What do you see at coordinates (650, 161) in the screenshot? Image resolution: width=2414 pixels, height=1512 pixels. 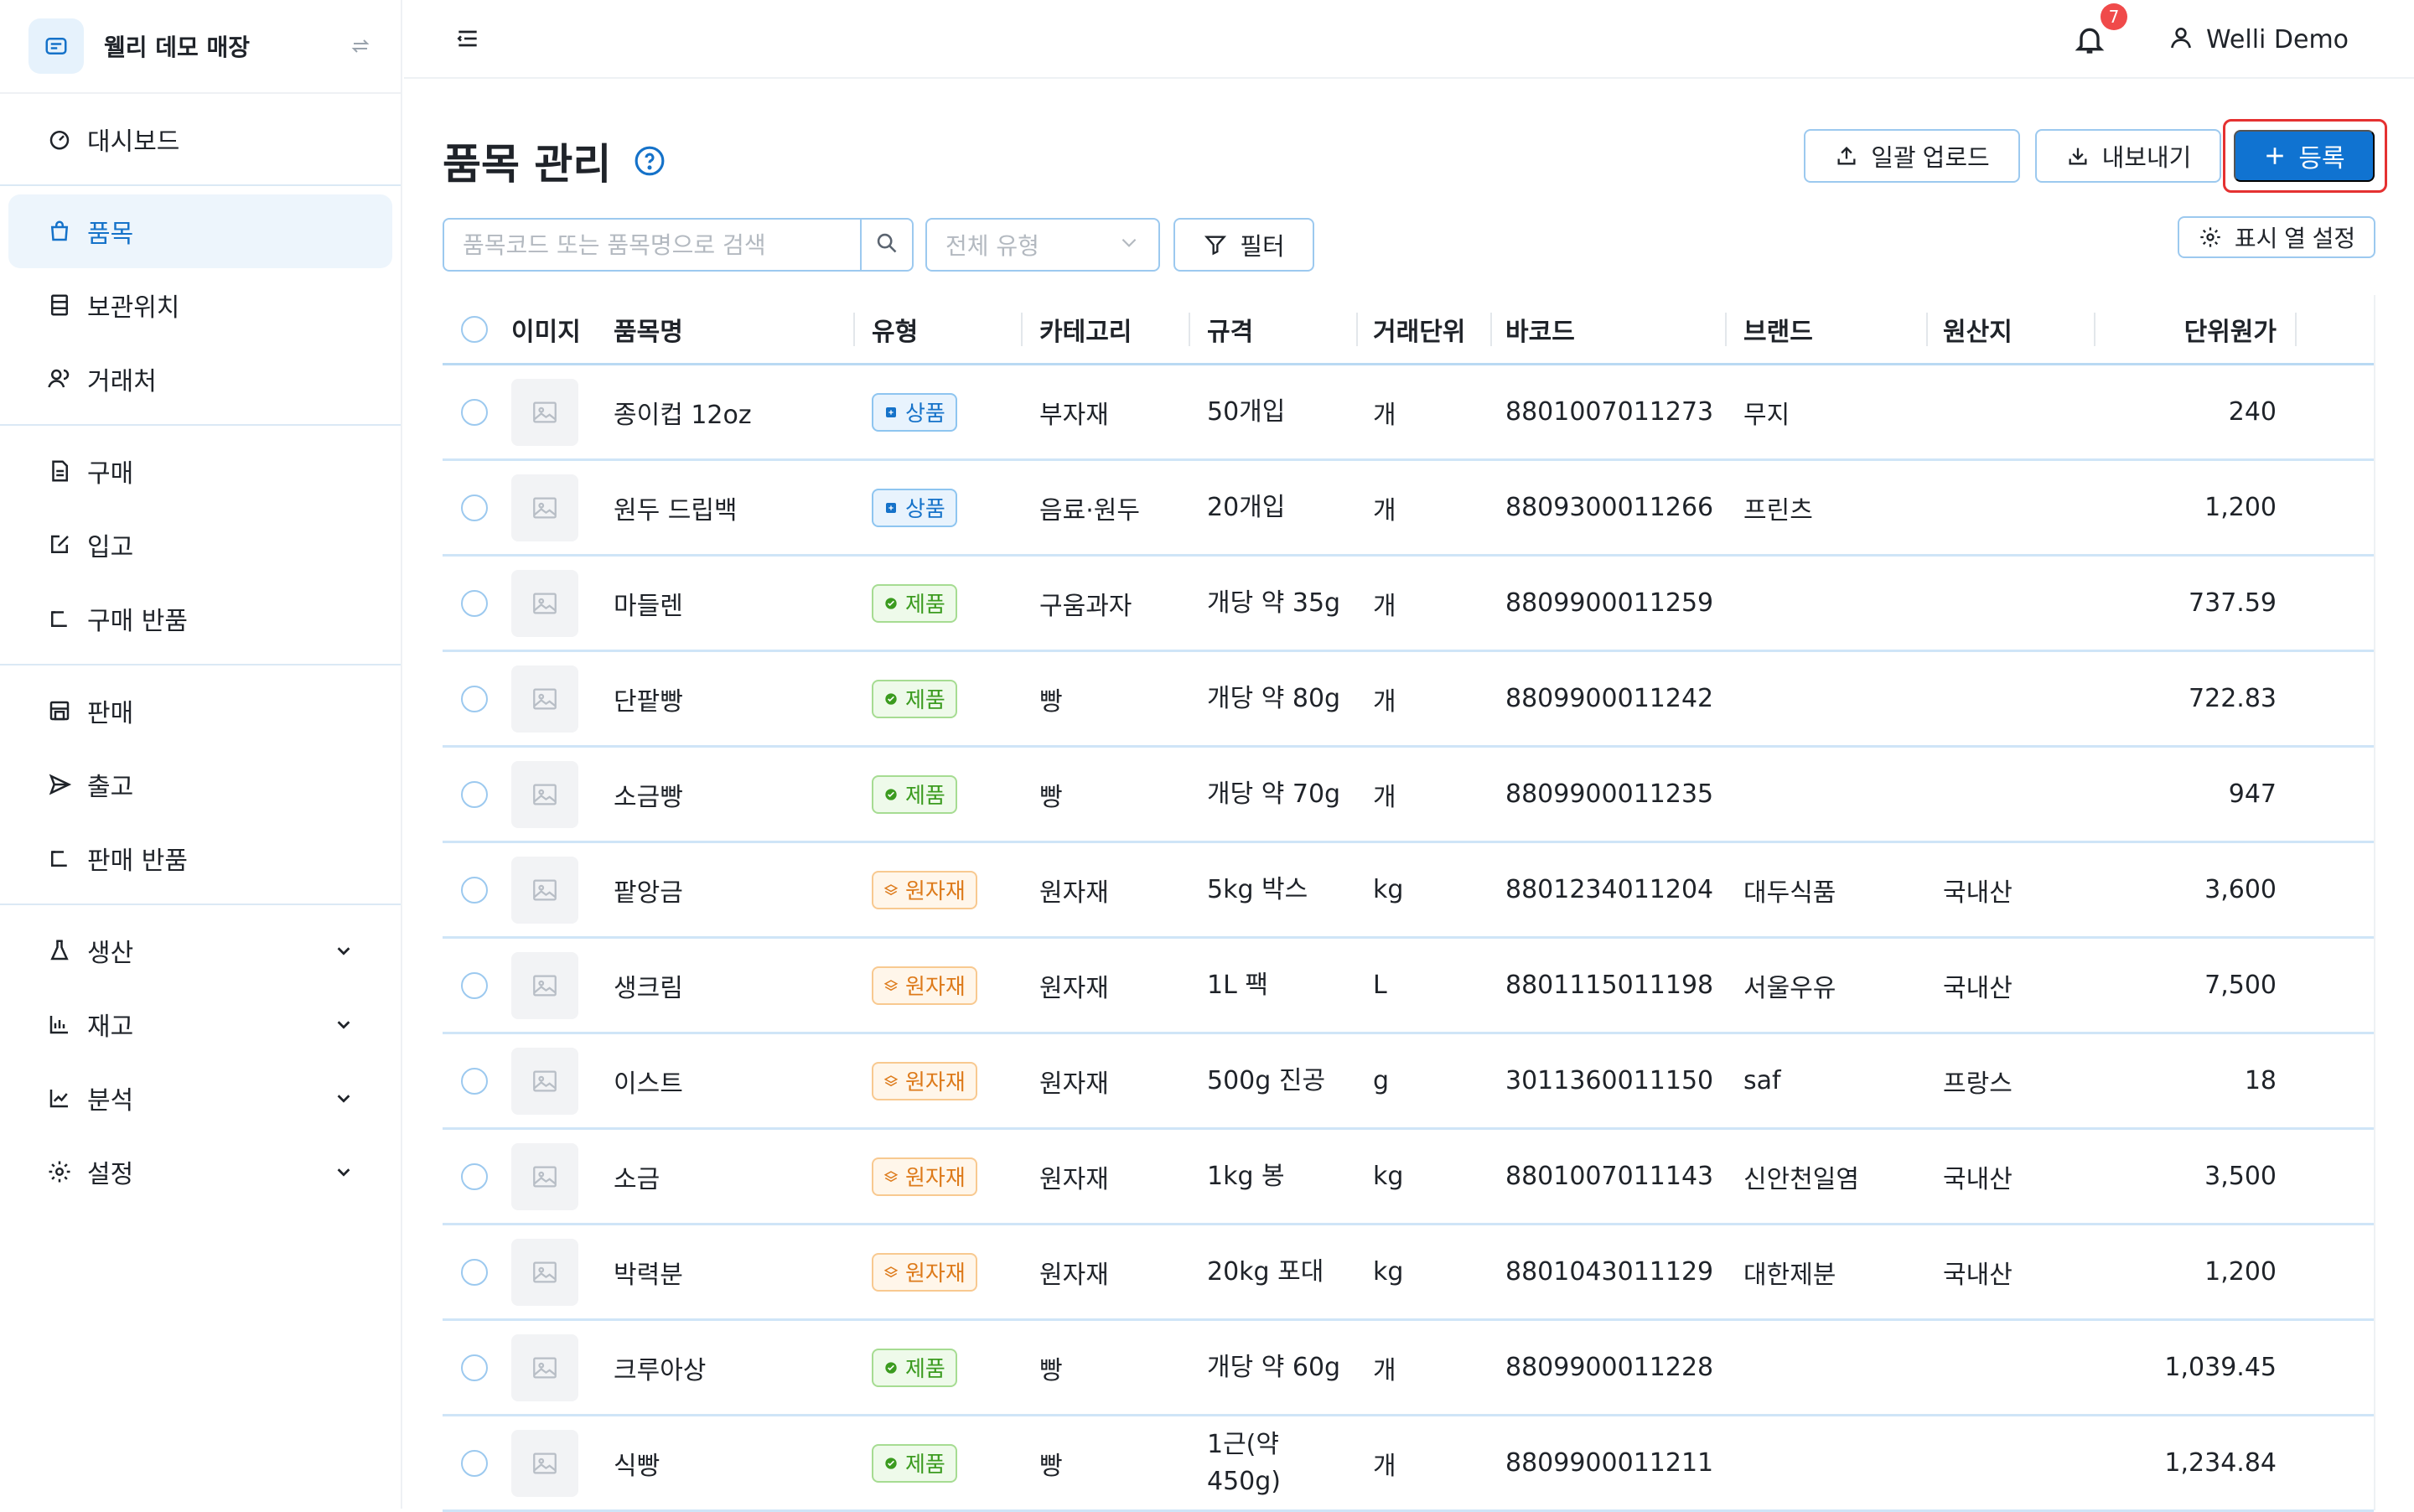 I see `help-icon` at bounding box center [650, 161].